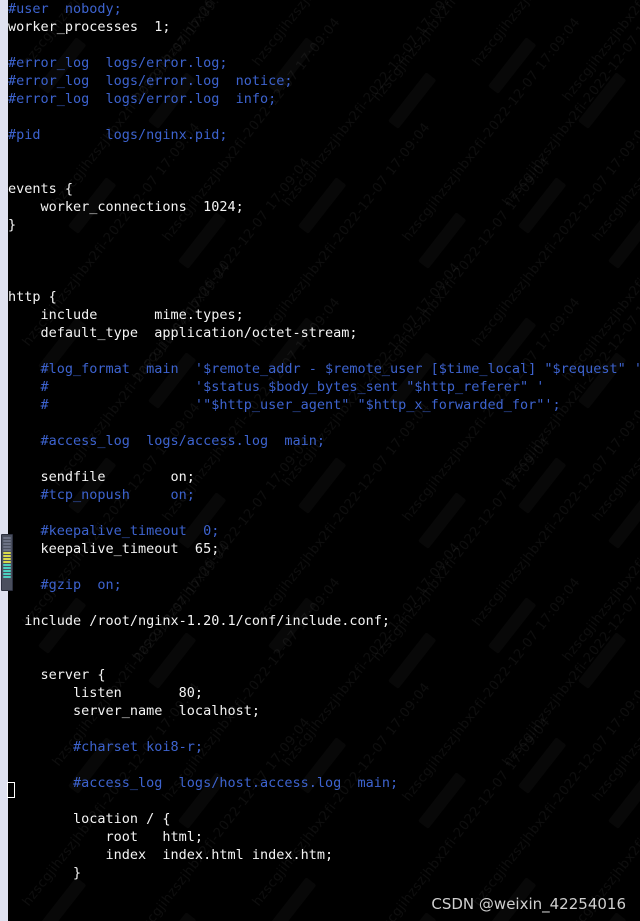 Image resolution: width=640 pixels, height=921 pixels. What do you see at coordinates (32, 297) in the screenshot?
I see `code-line: http {` at bounding box center [32, 297].